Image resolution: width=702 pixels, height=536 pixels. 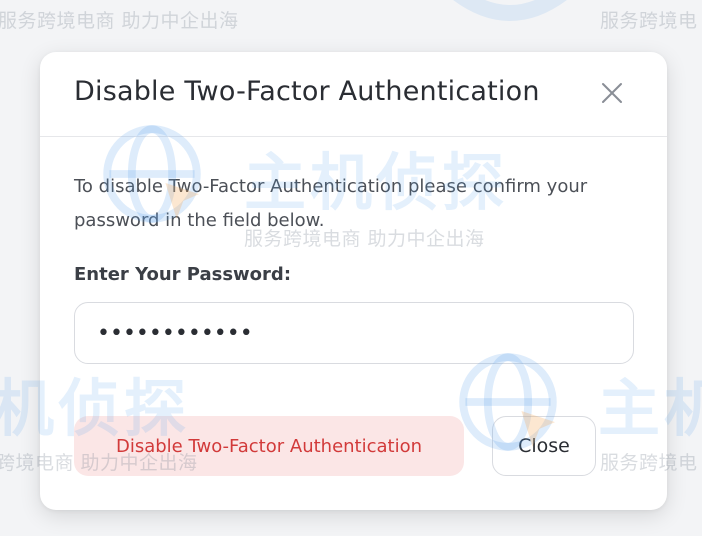 I want to click on close-icon, so click(x=612, y=93).